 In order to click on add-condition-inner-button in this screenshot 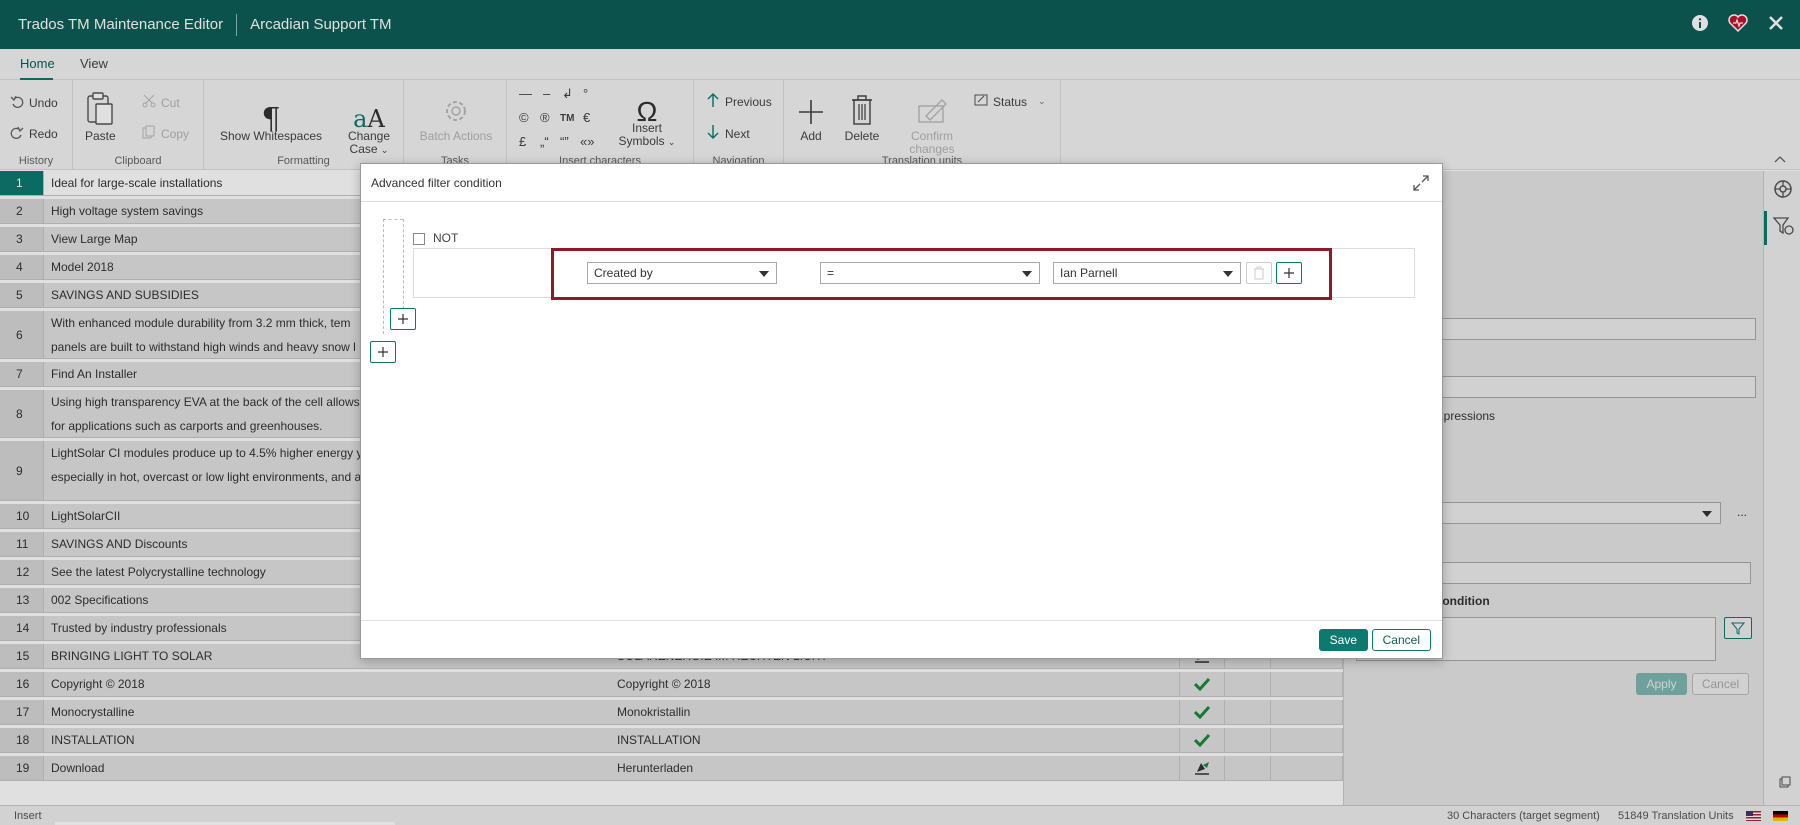, I will do `click(403, 319)`.